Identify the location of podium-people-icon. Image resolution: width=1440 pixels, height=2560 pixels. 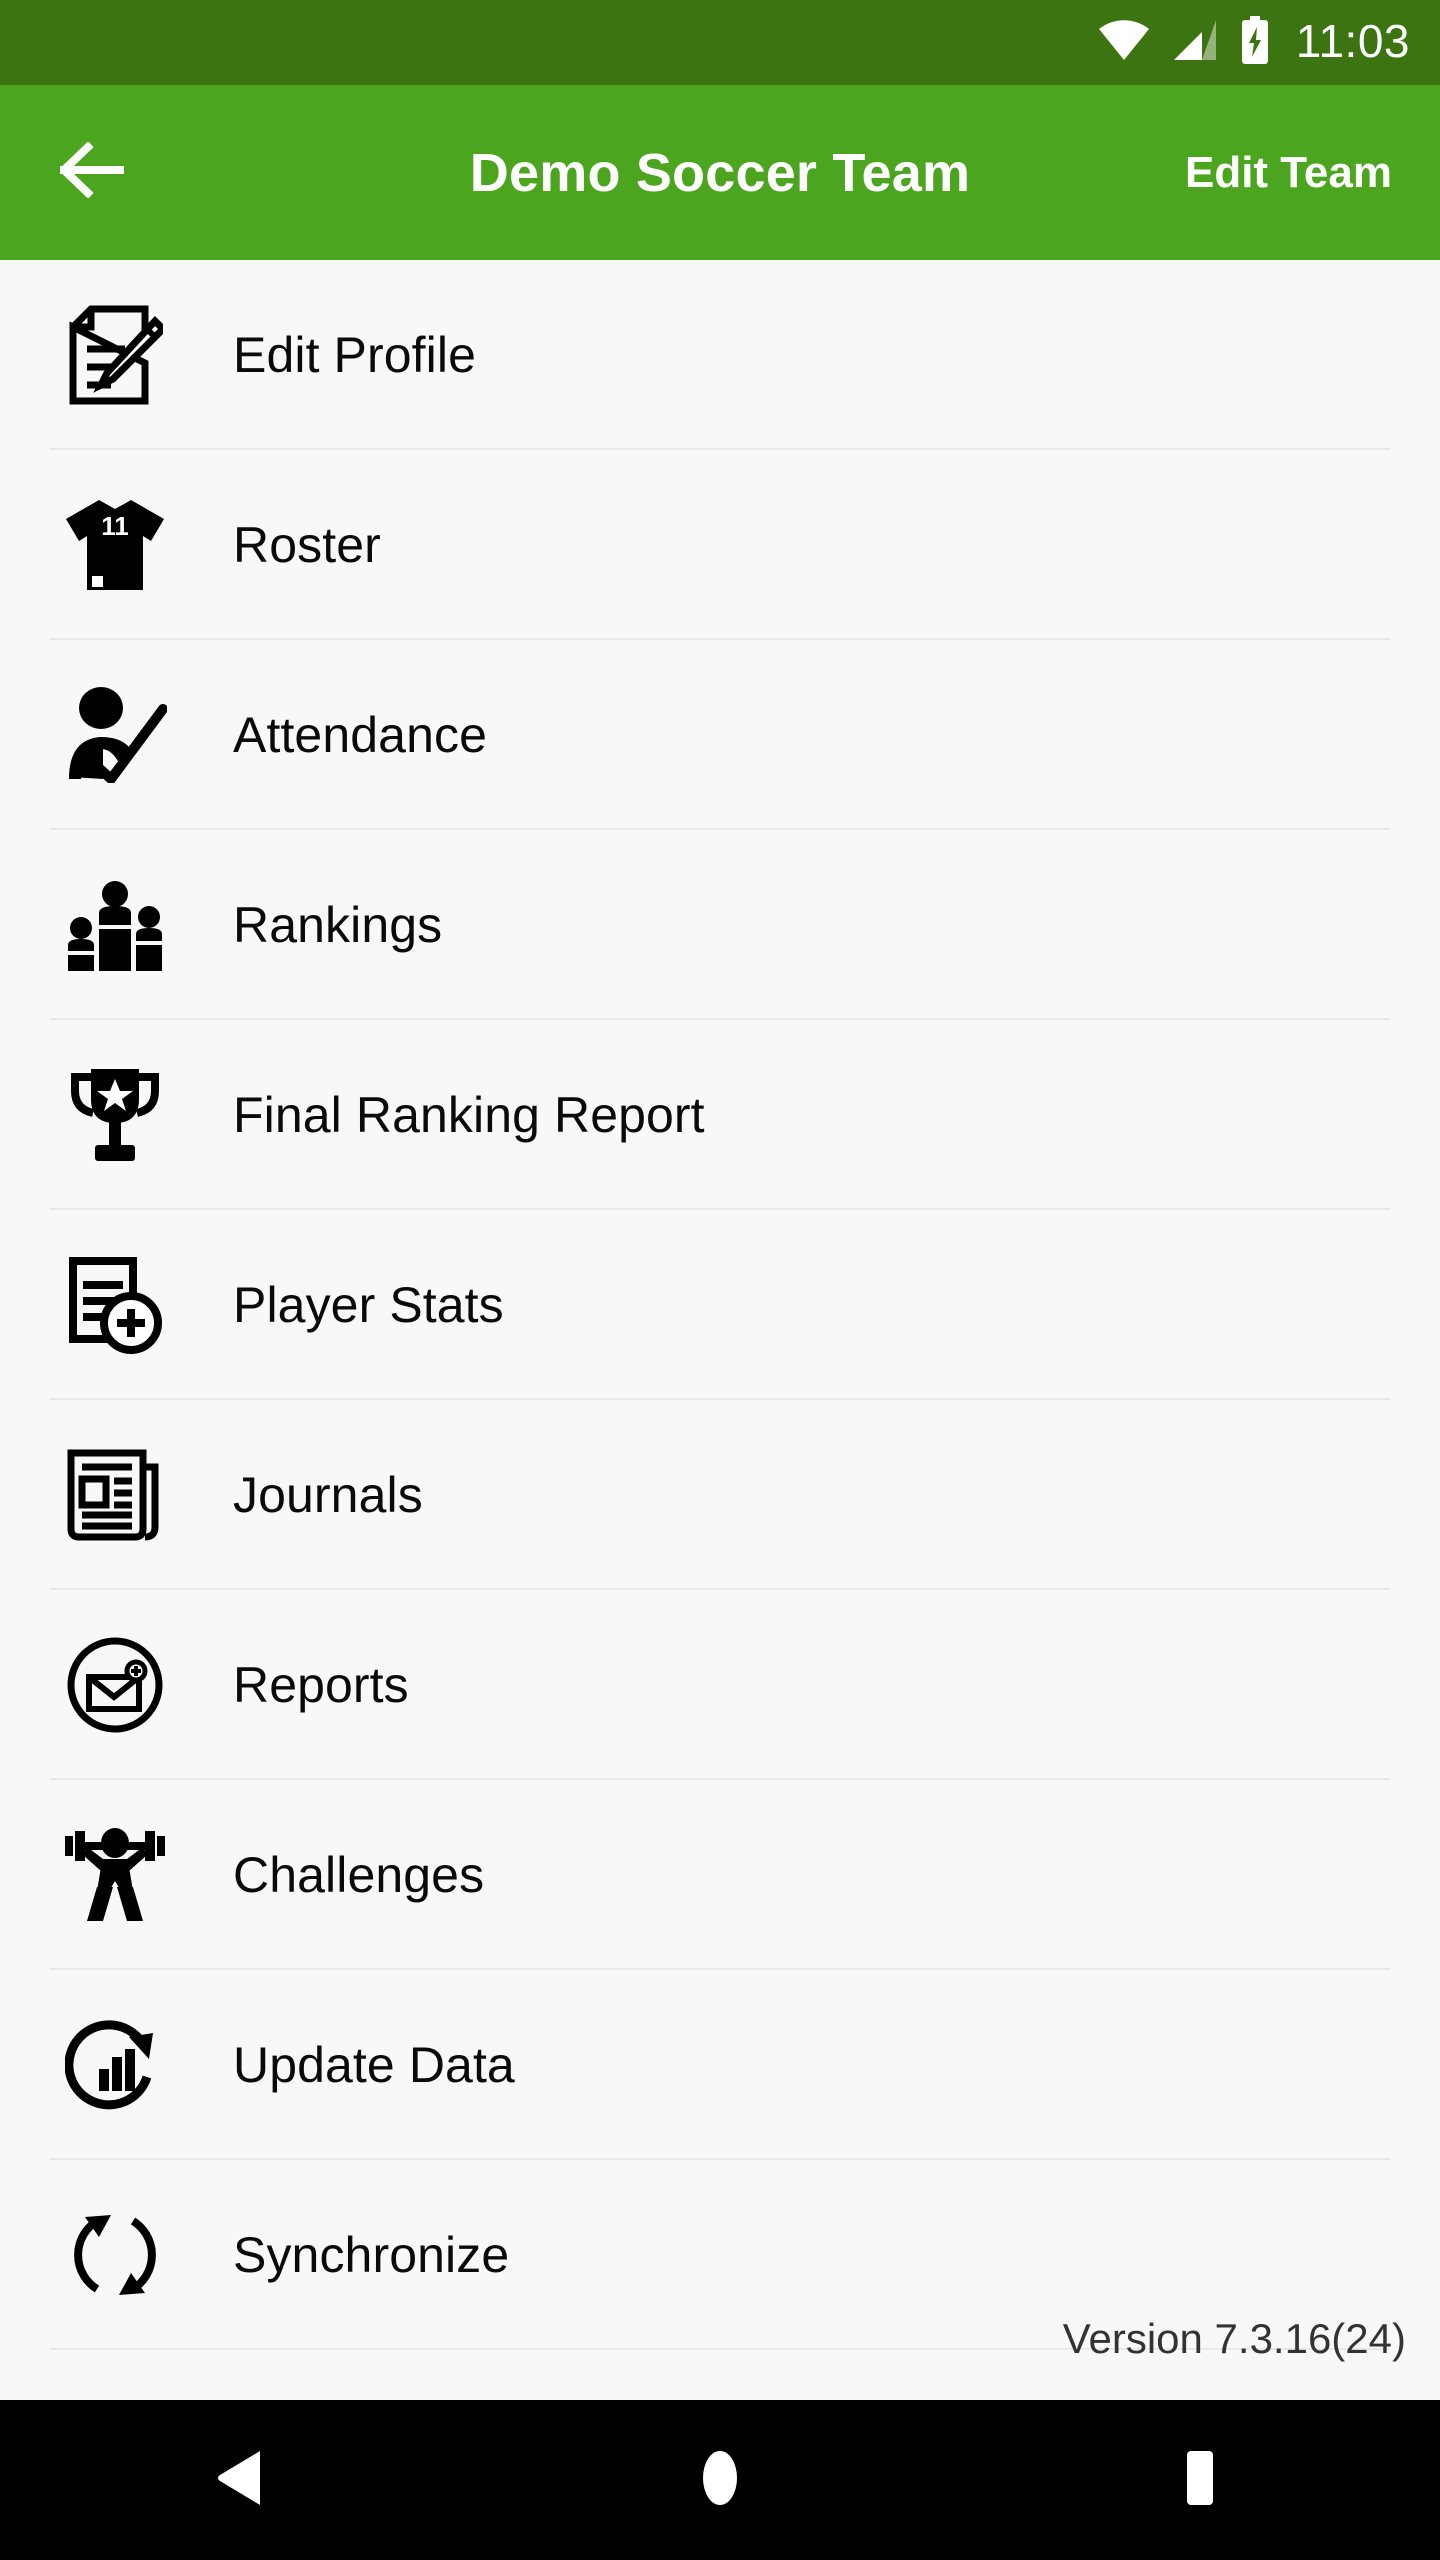
(115, 925).